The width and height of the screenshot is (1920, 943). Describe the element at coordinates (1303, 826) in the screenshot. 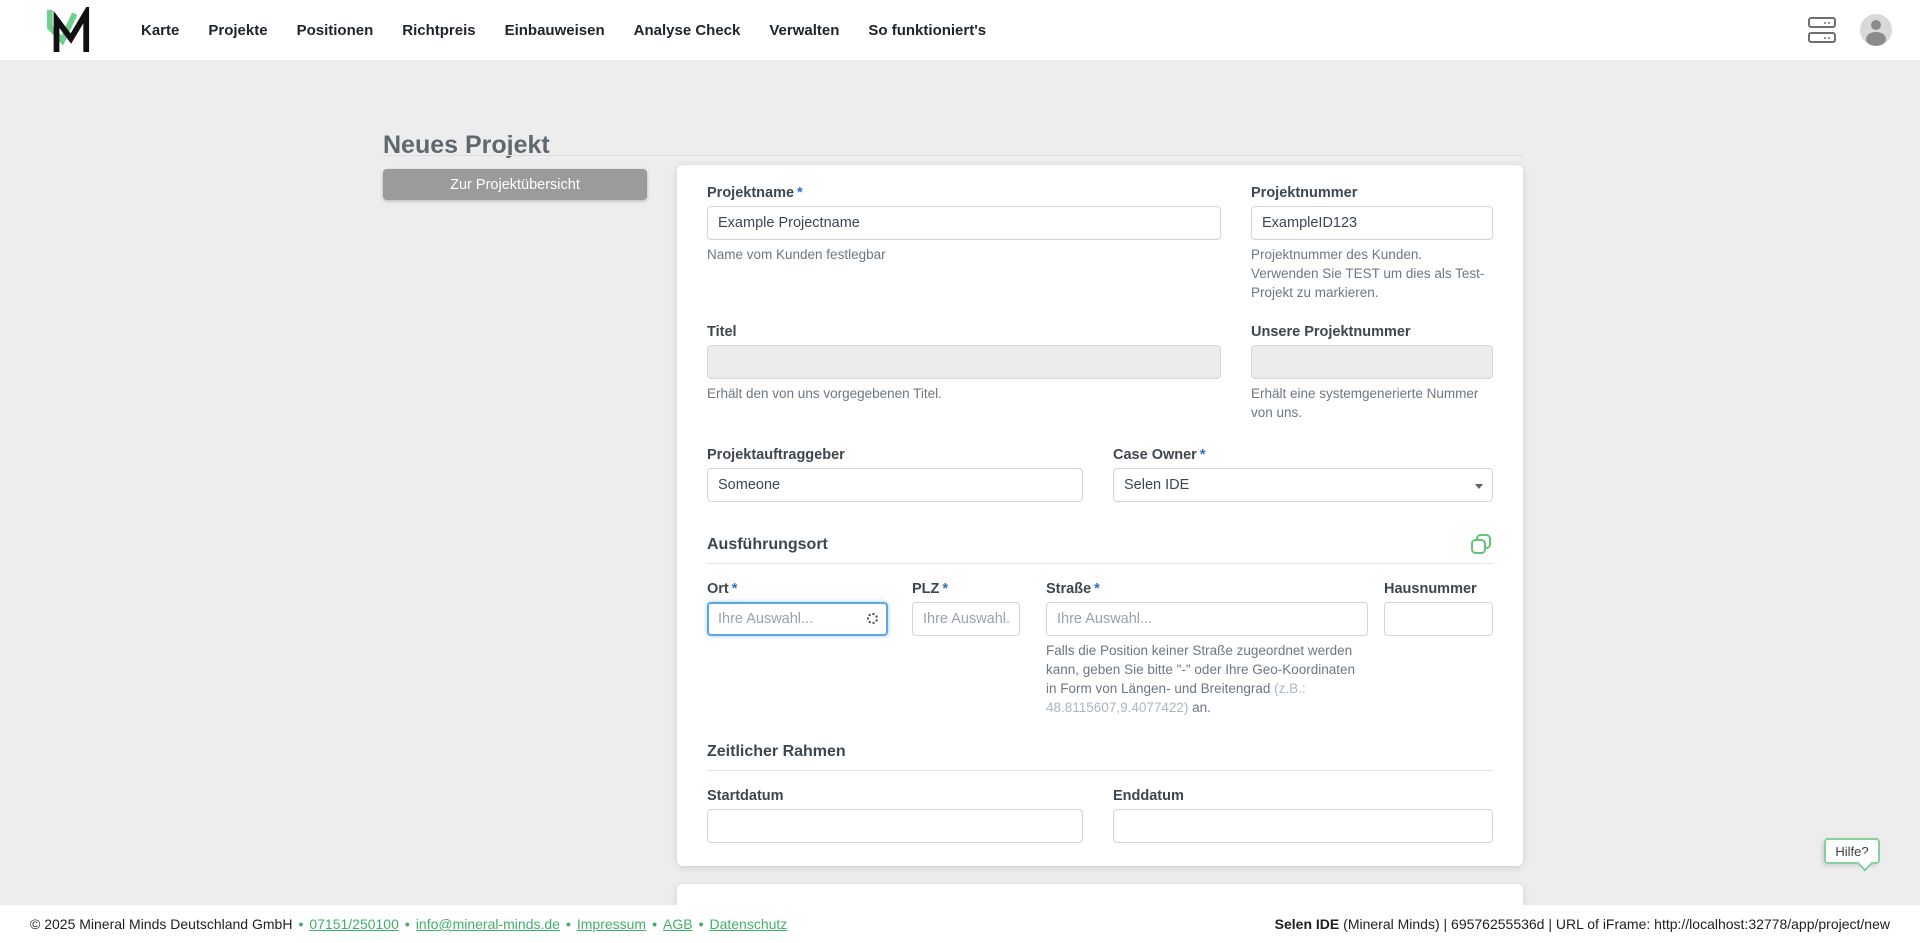

I see `enddatum-input` at that location.